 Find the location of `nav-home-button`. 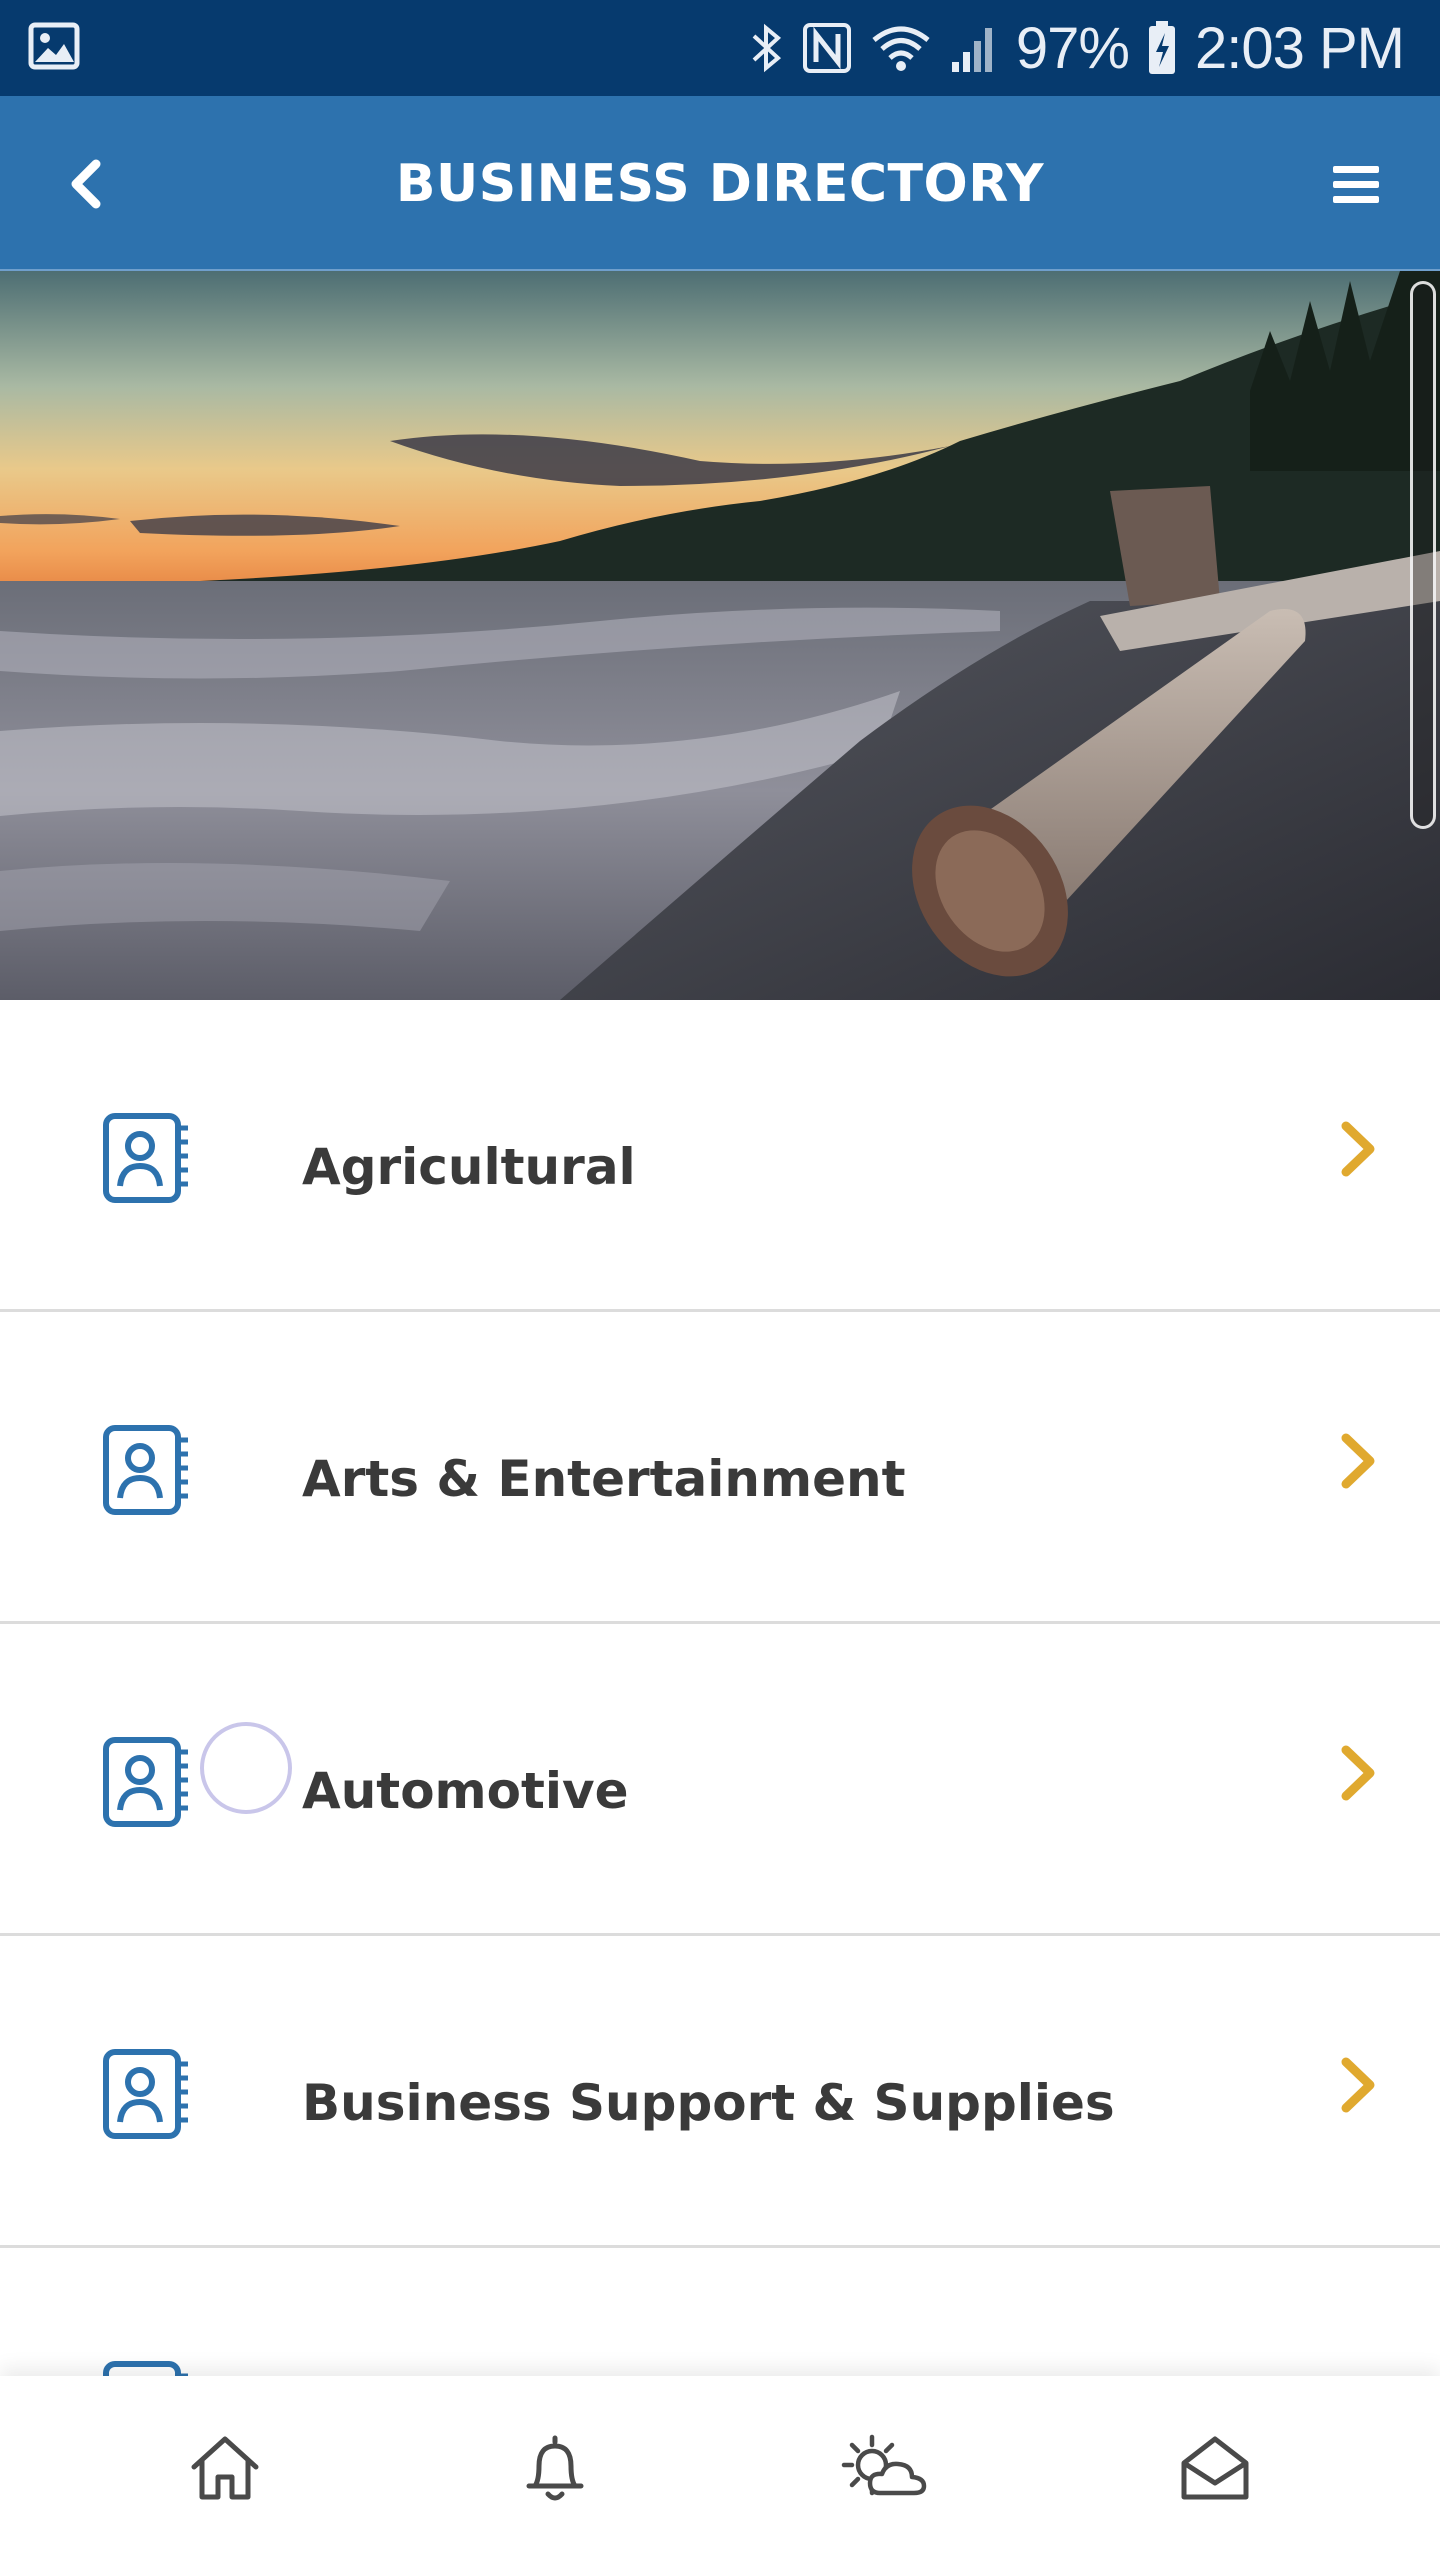

nav-home-button is located at coordinates (225, 2468).